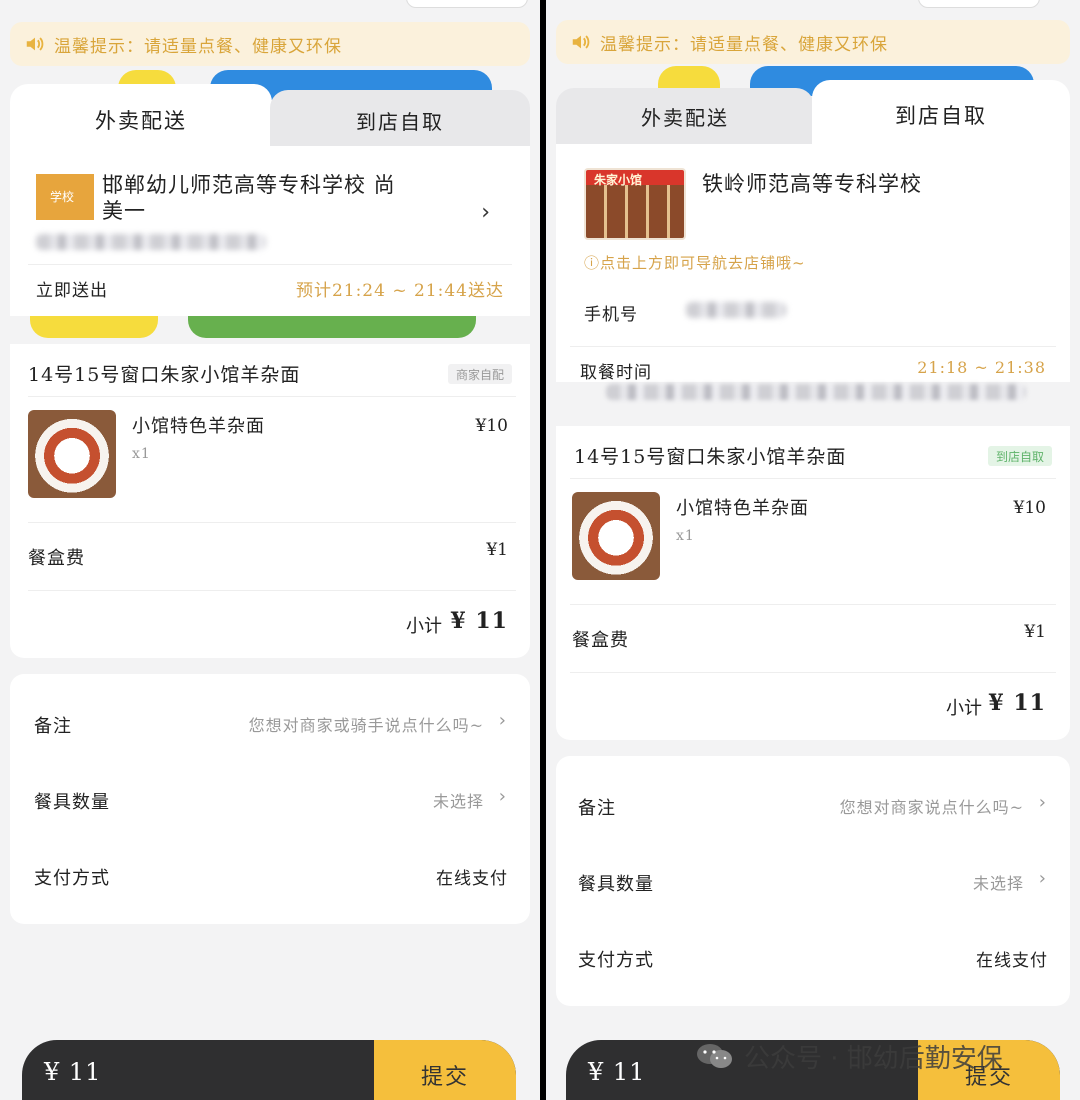 Image resolution: width=1080 pixels, height=1100 pixels. What do you see at coordinates (714, 1056) in the screenshot?
I see `wechat-icon` at bounding box center [714, 1056].